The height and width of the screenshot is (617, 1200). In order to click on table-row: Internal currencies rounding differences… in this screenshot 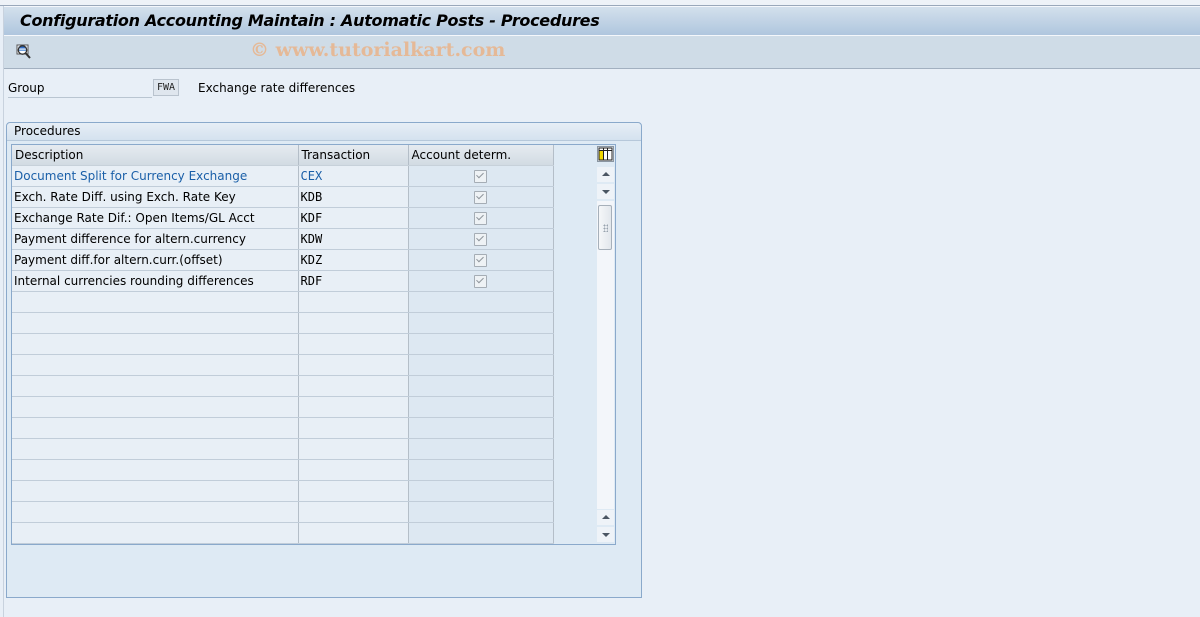, I will do `click(283, 281)`.